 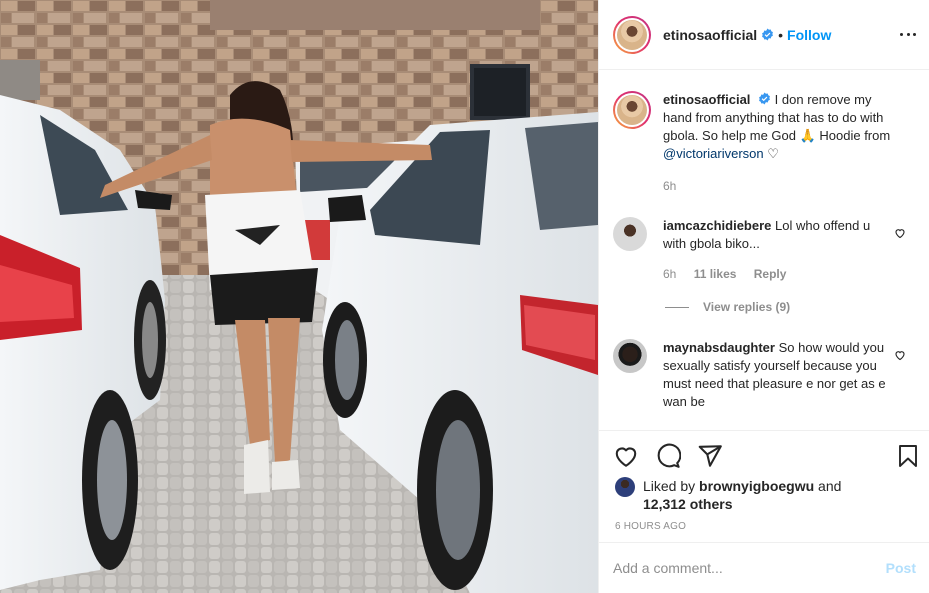 What do you see at coordinates (756, 486) in the screenshot?
I see `liker-username: brownyigboegwu` at bounding box center [756, 486].